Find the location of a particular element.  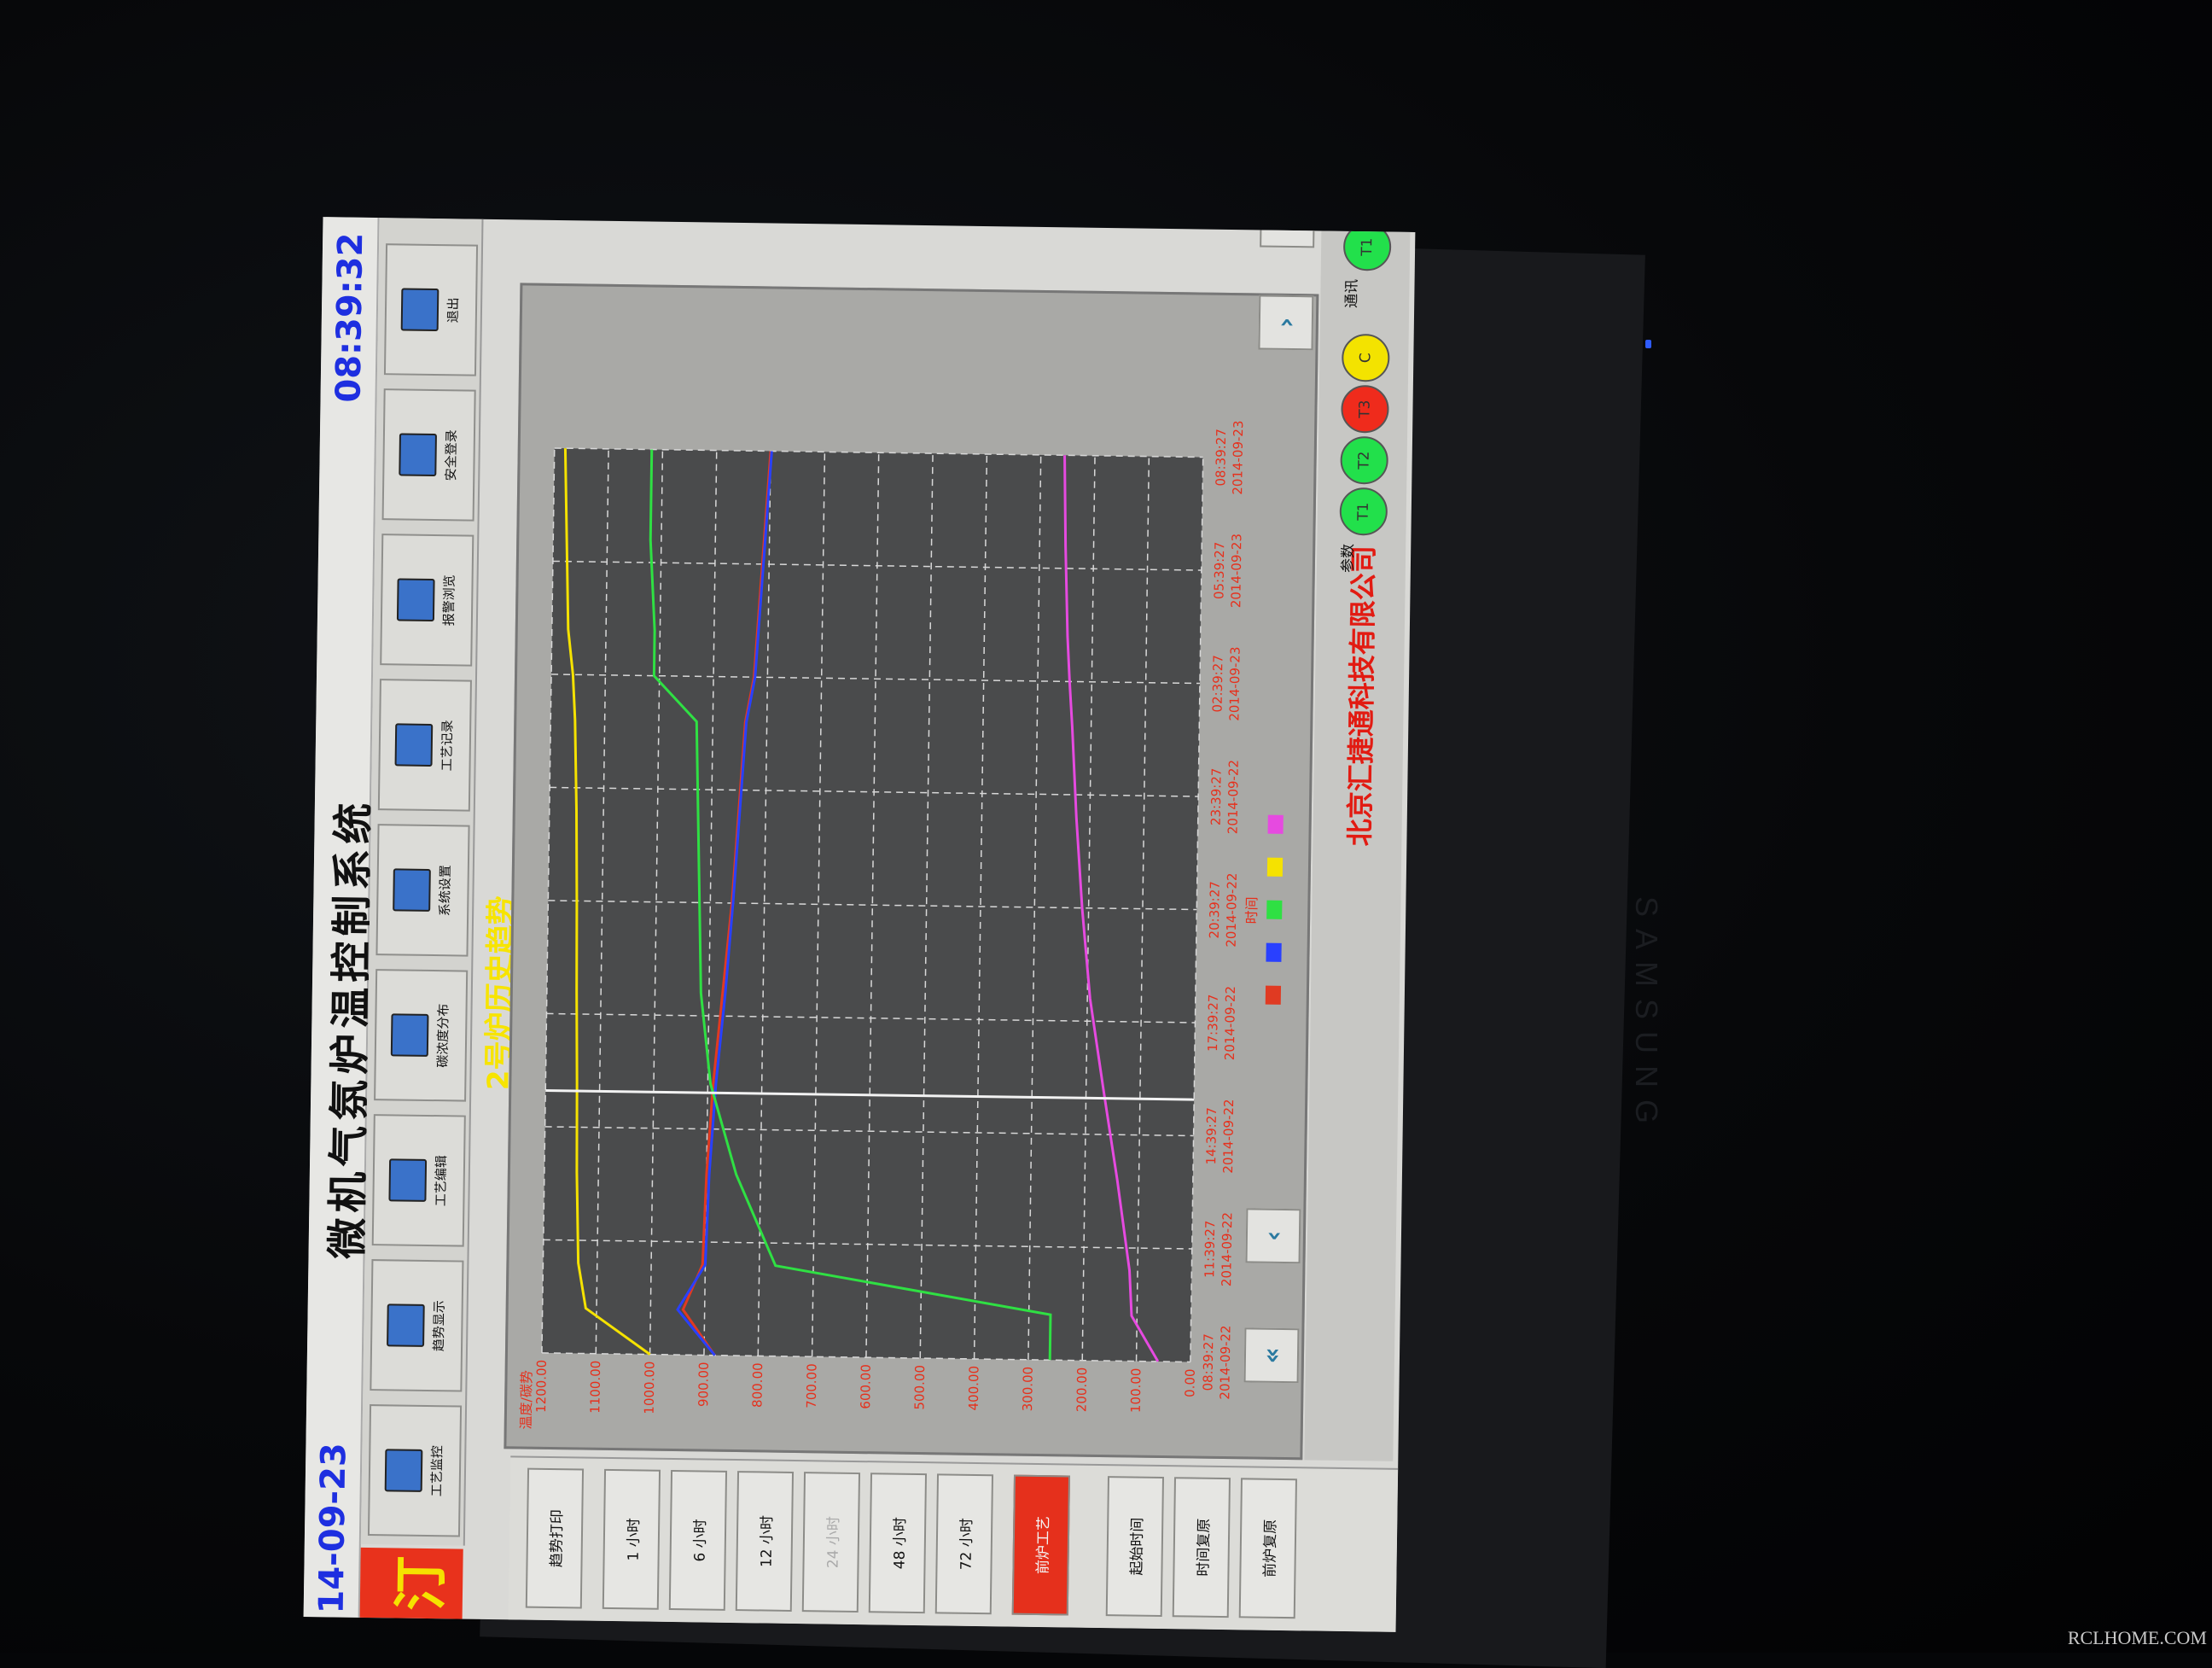

toolbar-button-8: 退出 is located at coordinates (431, 310).